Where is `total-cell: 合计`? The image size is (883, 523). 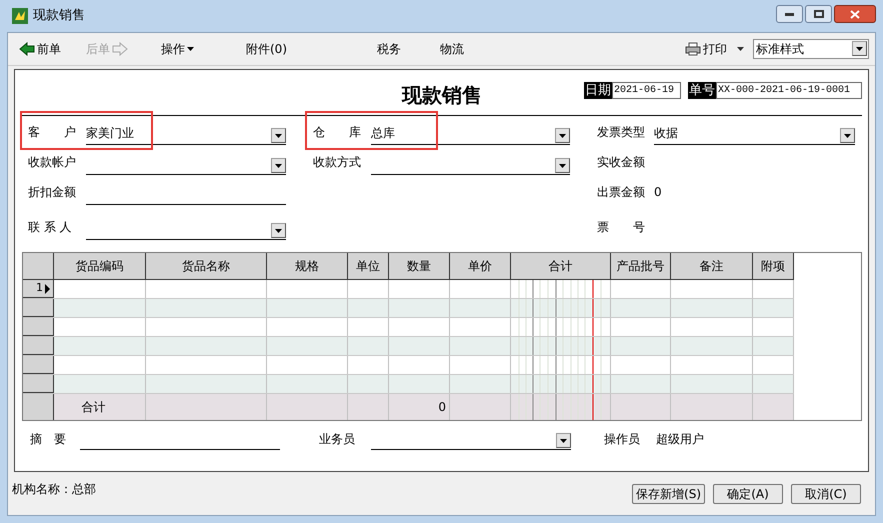 total-cell: 合计 is located at coordinates (100, 407).